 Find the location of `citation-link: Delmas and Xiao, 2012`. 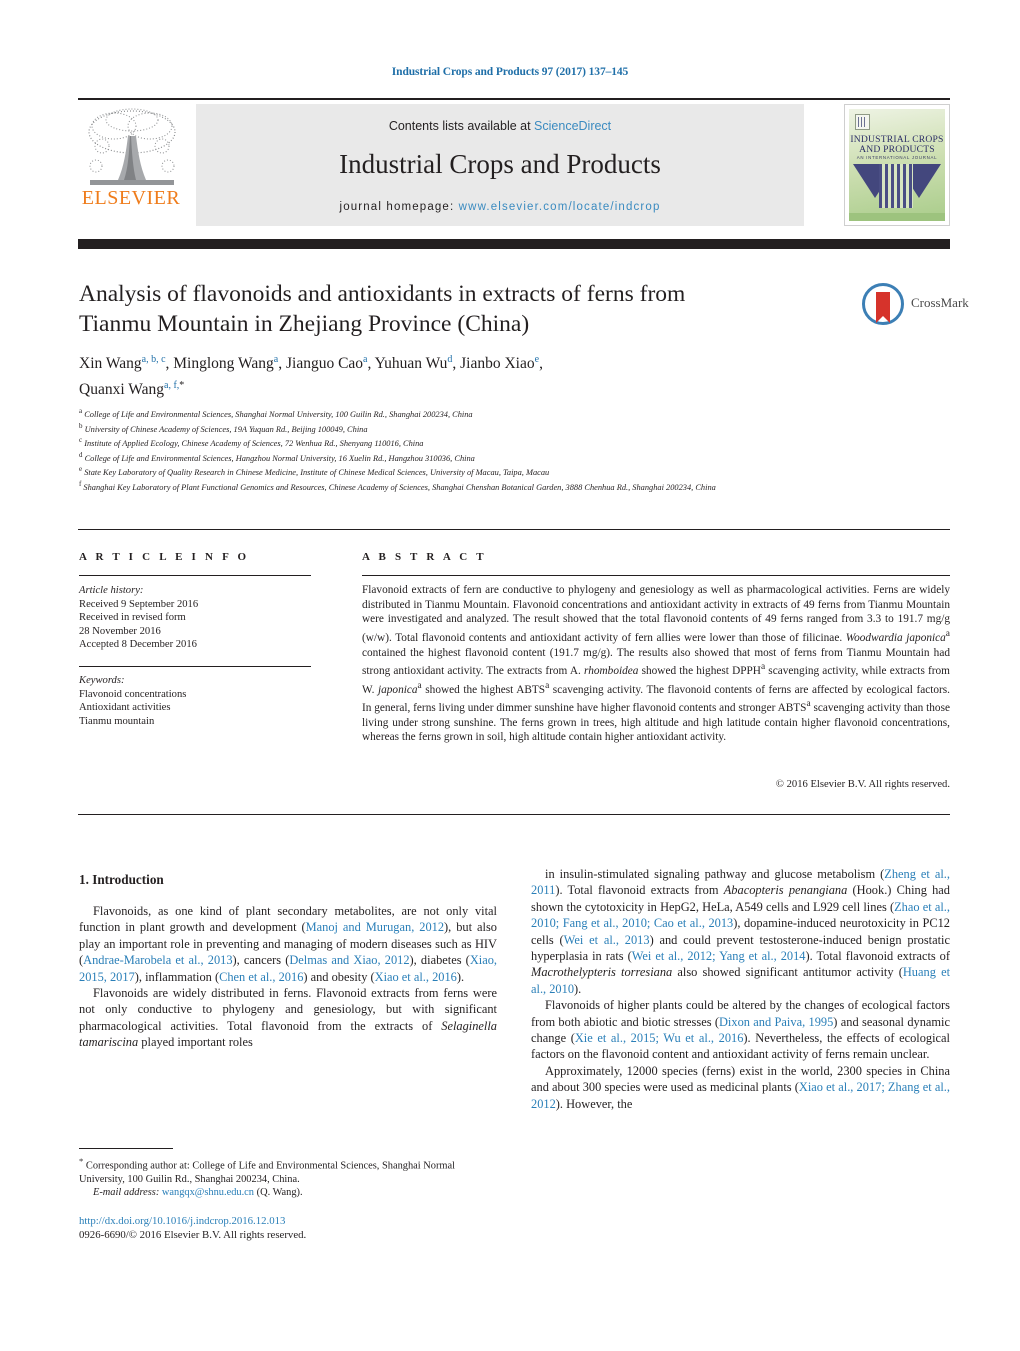

citation-link: Delmas and Xiao, 2012 is located at coordinates (349, 960).